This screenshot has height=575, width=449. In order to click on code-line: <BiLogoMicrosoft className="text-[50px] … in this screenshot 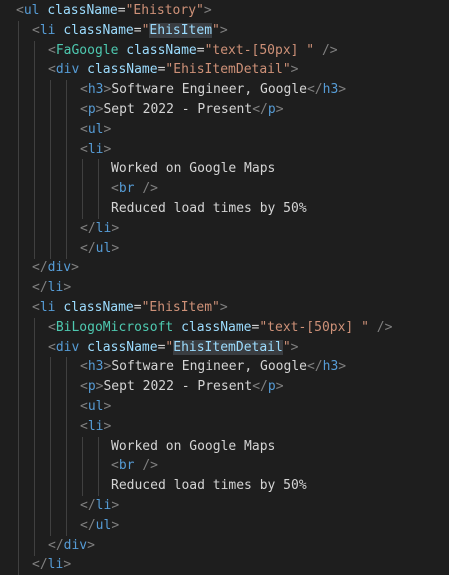, I will do `click(224, 327)`.